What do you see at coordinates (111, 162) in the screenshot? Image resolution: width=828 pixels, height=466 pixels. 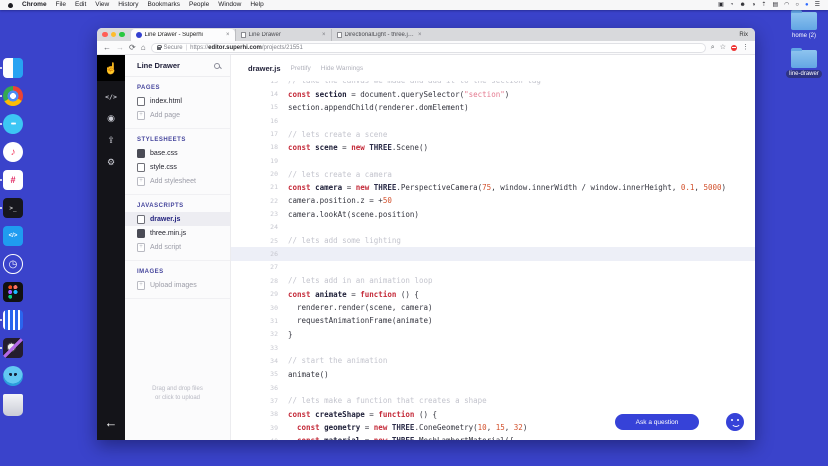 I see `settings-gear-icon: ⚙` at bounding box center [111, 162].